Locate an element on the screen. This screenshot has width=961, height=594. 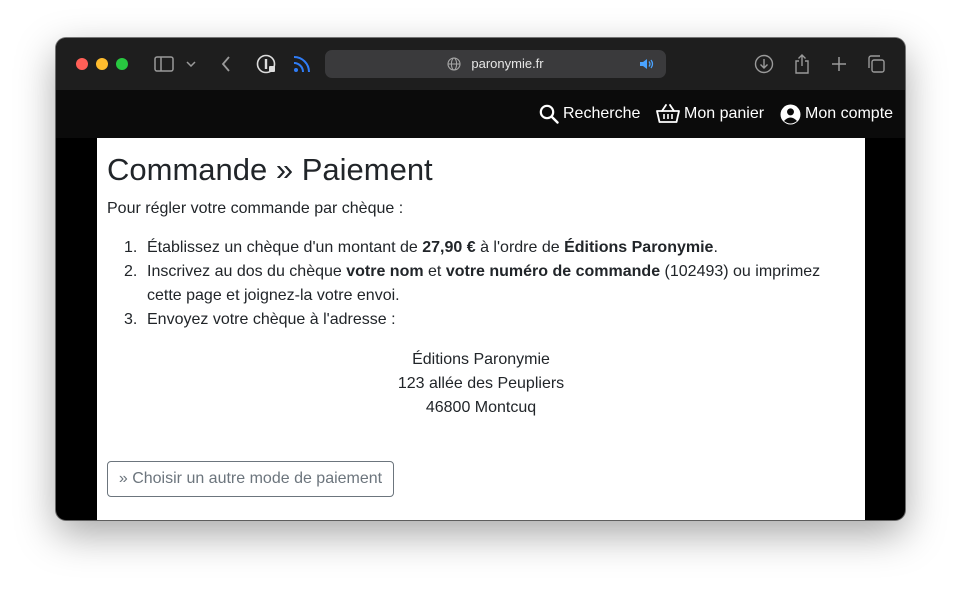
speaker-icon is located at coordinates (647, 64).